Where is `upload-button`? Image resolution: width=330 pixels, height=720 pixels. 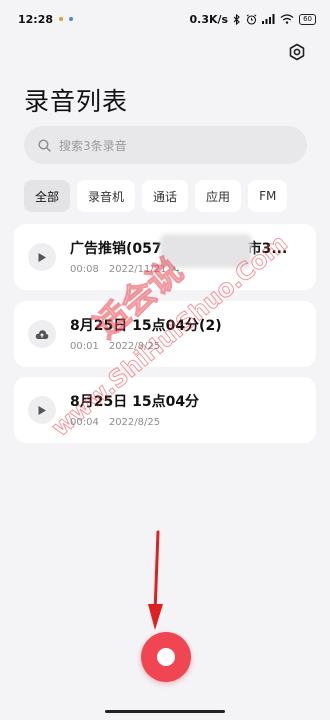 upload-button is located at coordinates (42, 334).